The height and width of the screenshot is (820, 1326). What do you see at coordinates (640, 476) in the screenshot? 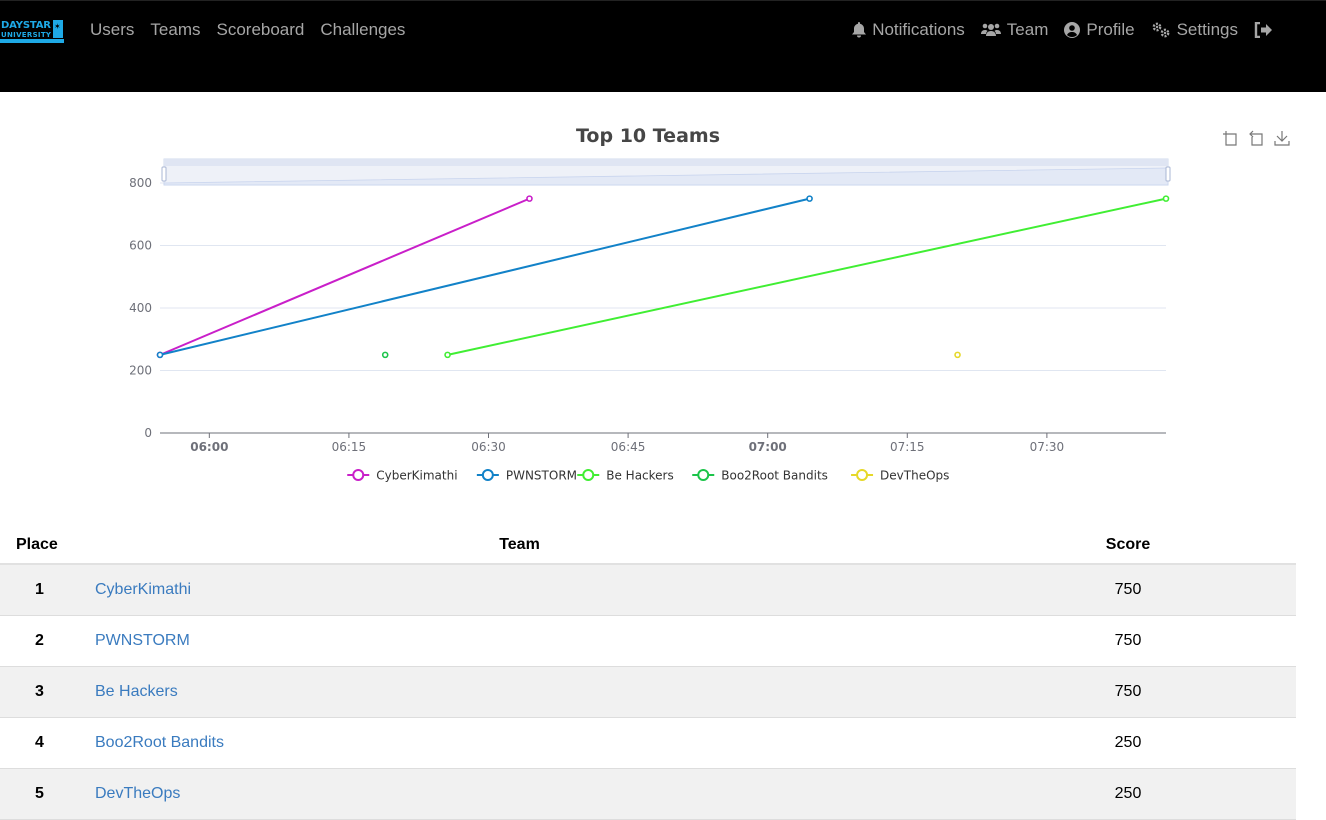
I see `legend-label: Be Hackers` at bounding box center [640, 476].